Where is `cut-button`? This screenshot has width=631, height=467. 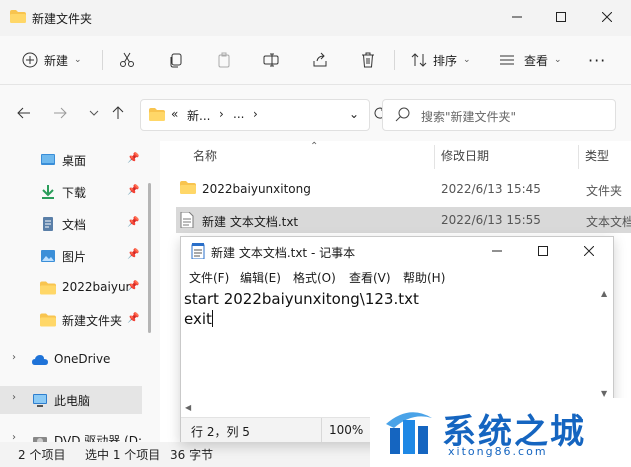 cut-button is located at coordinates (127, 60).